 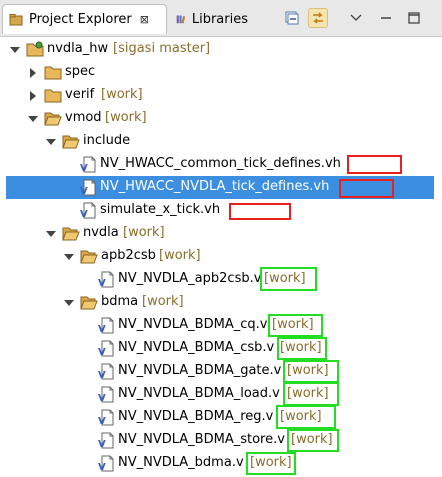 I want to click on tree-item-file: NV_NVDLA_apb2csb.v [work], so click(x=221, y=279).